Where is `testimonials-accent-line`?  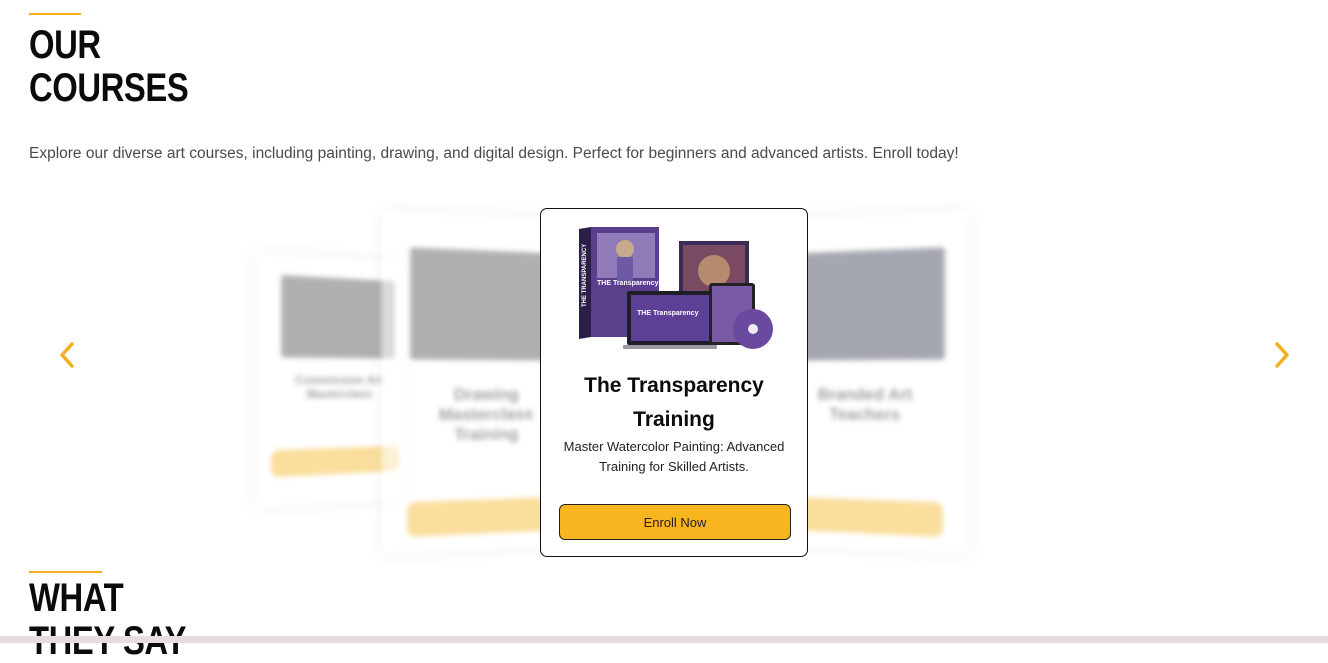 testimonials-accent-line is located at coordinates (65, 572).